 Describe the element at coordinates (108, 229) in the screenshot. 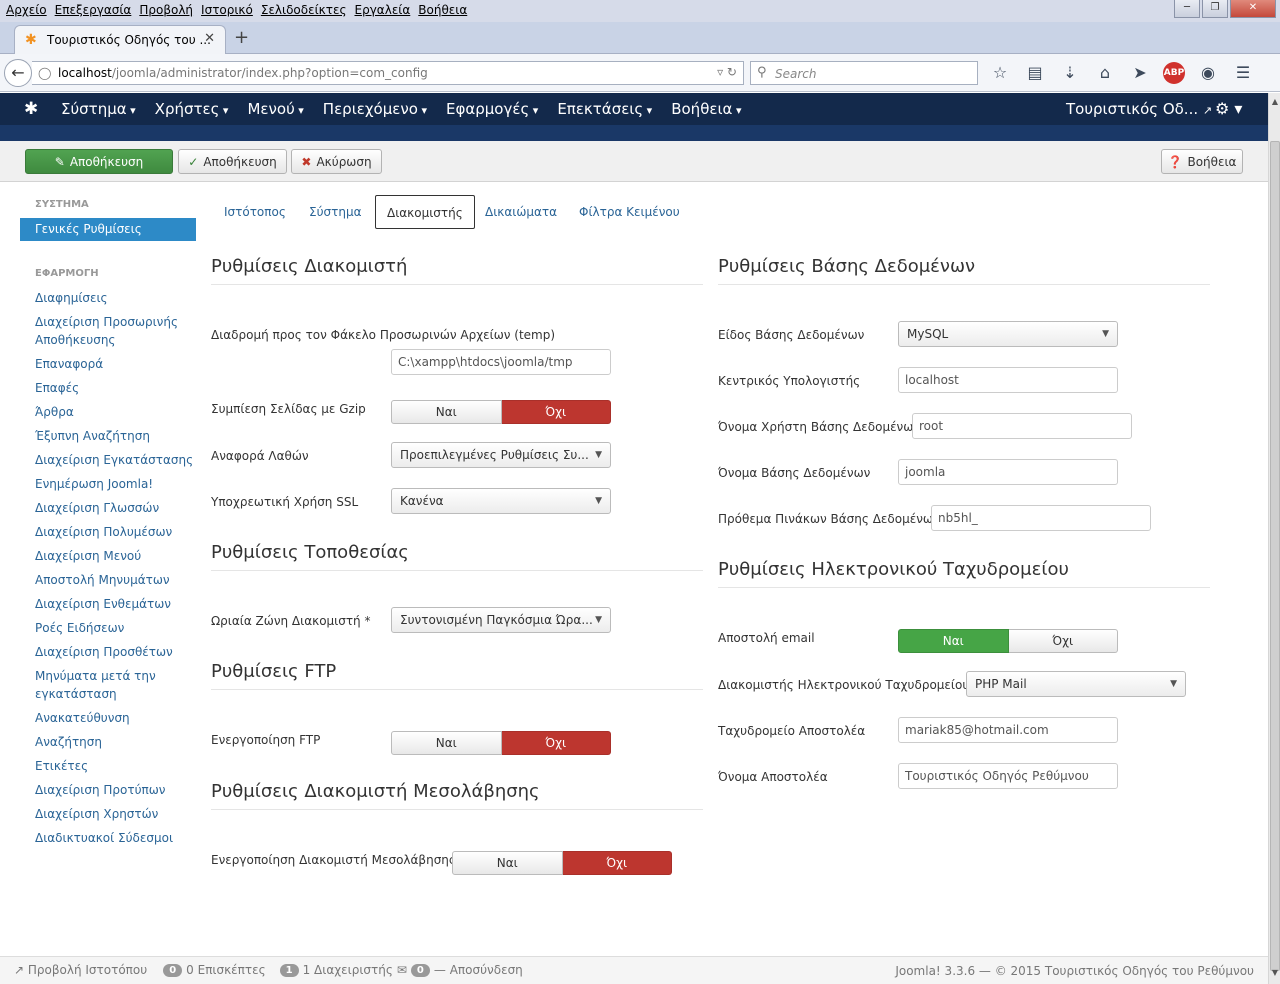

I see `sidebar-item-global-config: Γενικές Ρυθμίσεις` at that location.